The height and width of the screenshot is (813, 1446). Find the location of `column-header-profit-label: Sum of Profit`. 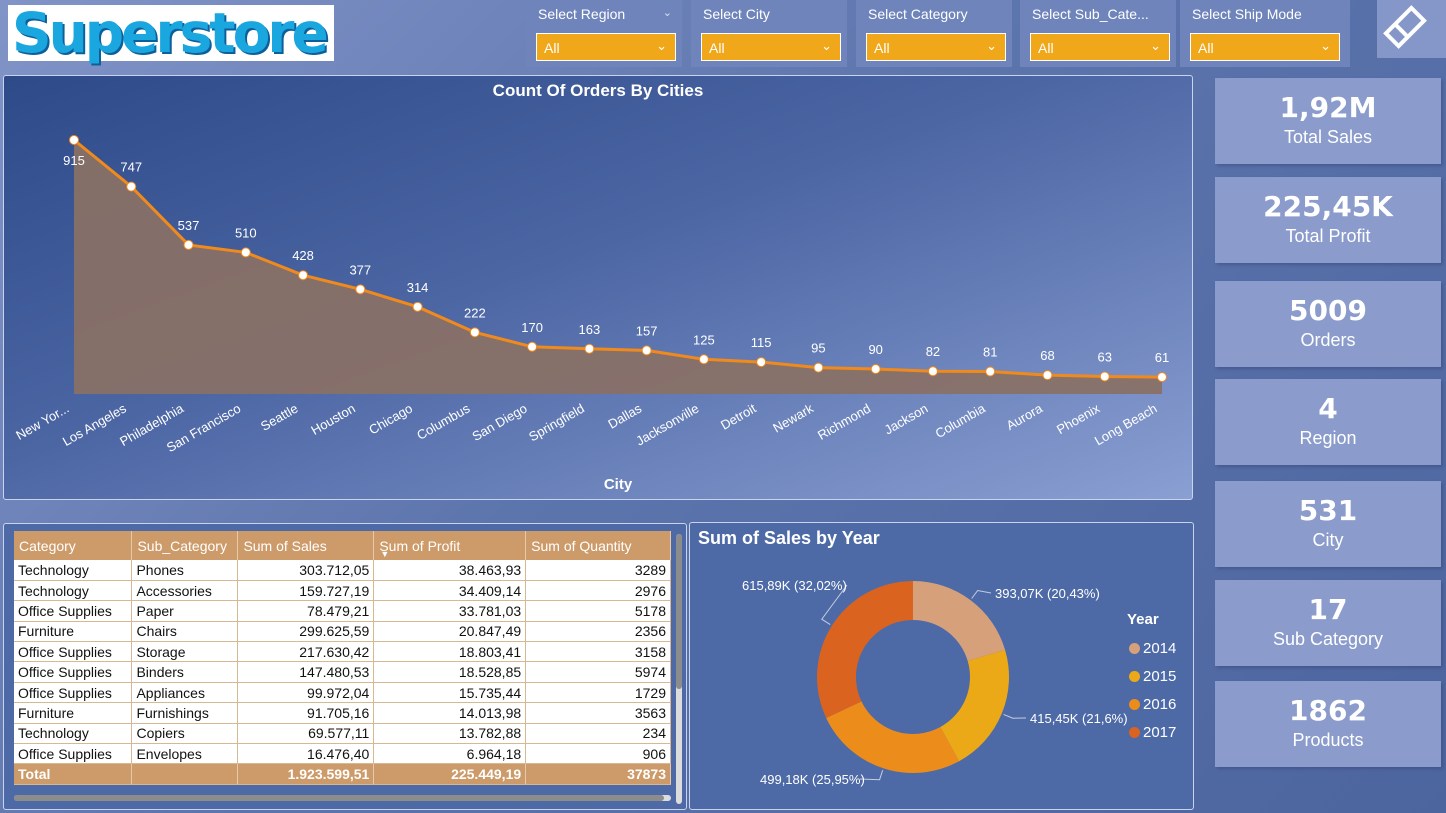

column-header-profit-label: Sum of Profit is located at coordinates (420, 545).